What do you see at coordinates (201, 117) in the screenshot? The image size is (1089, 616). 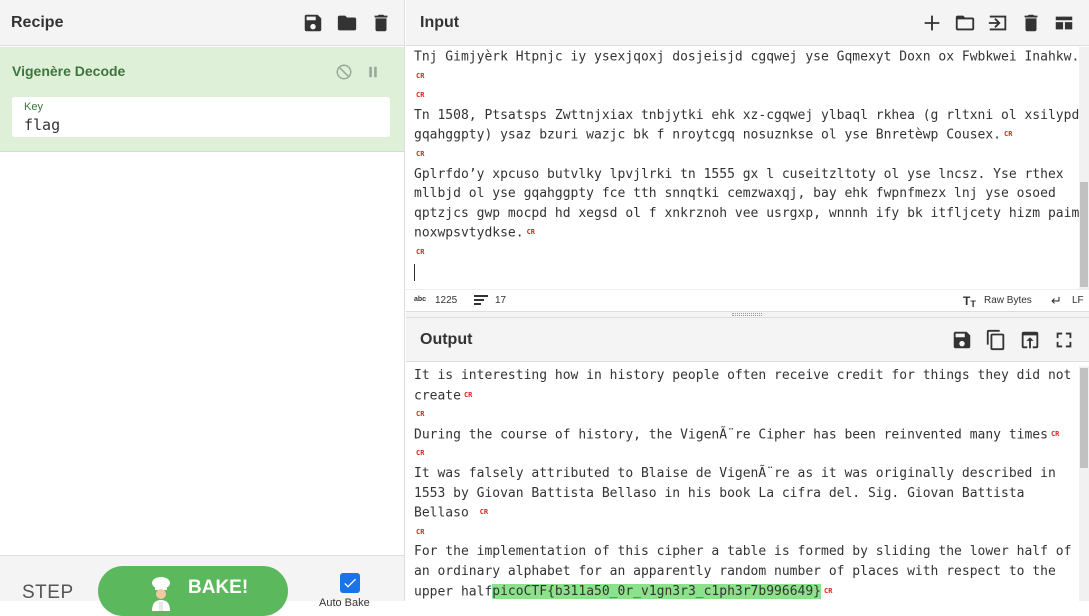 I see `key-field: Key flag` at bounding box center [201, 117].